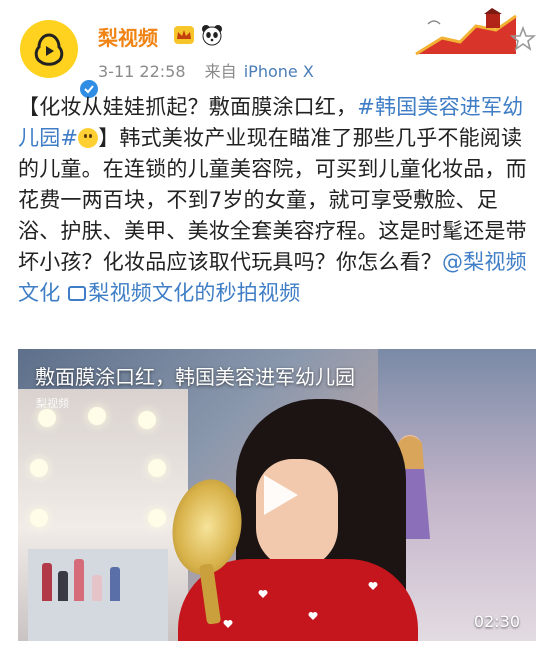  Describe the element at coordinates (49, 49) in the screenshot. I see `pear-logo-icon` at that location.